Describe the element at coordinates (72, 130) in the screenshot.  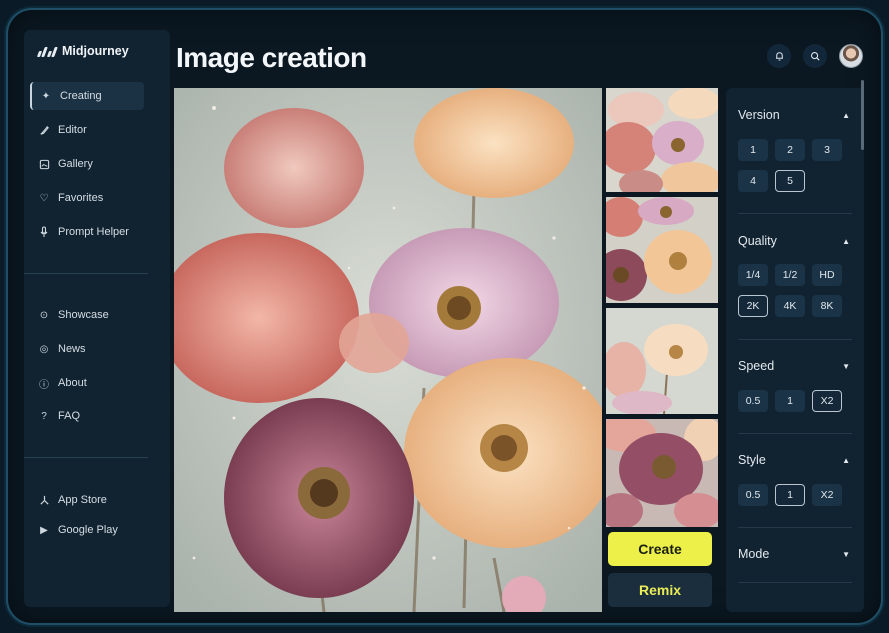
I see `sidebar-item-label: Editor` at that location.